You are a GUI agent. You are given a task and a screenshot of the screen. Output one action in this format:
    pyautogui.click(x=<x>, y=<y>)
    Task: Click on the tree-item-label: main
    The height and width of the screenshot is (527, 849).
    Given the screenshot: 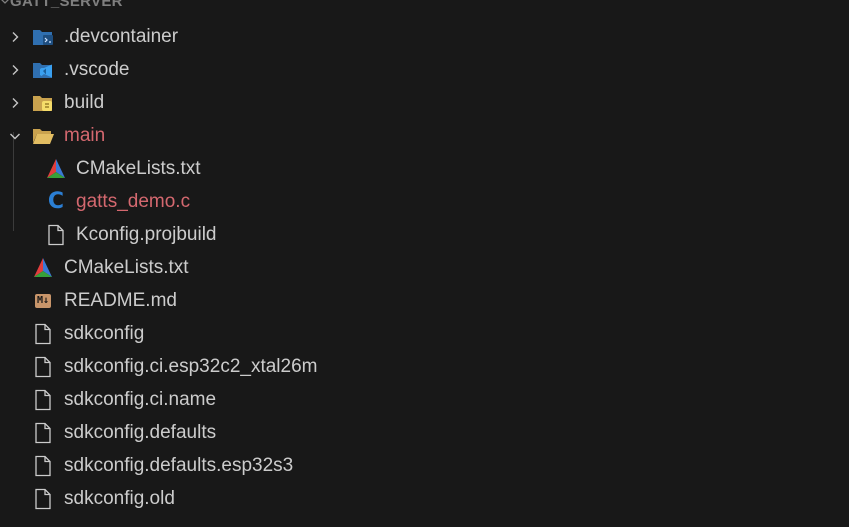 What is the action you would take?
    pyautogui.click(x=85, y=135)
    